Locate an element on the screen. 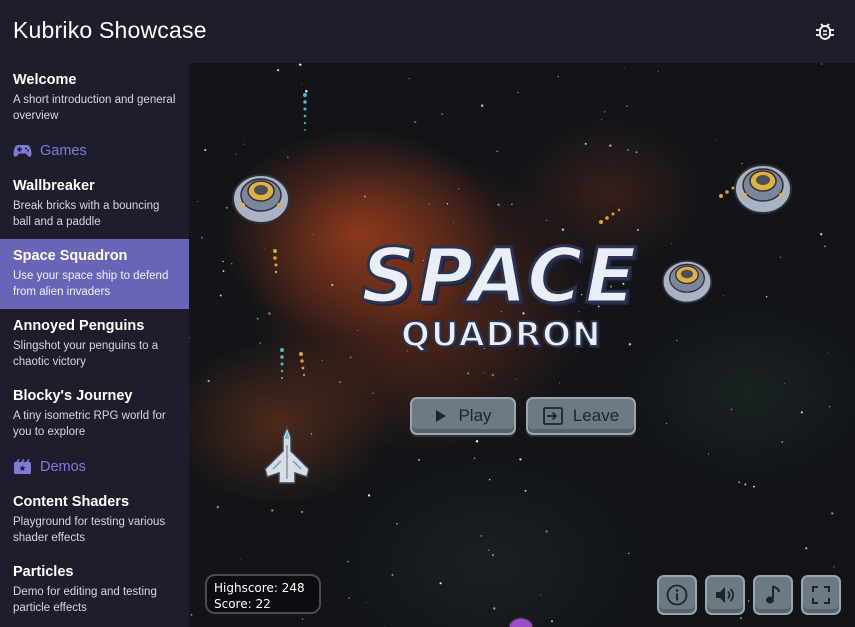  logo-title-line2: QUADRON is located at coordinates (501, 335).